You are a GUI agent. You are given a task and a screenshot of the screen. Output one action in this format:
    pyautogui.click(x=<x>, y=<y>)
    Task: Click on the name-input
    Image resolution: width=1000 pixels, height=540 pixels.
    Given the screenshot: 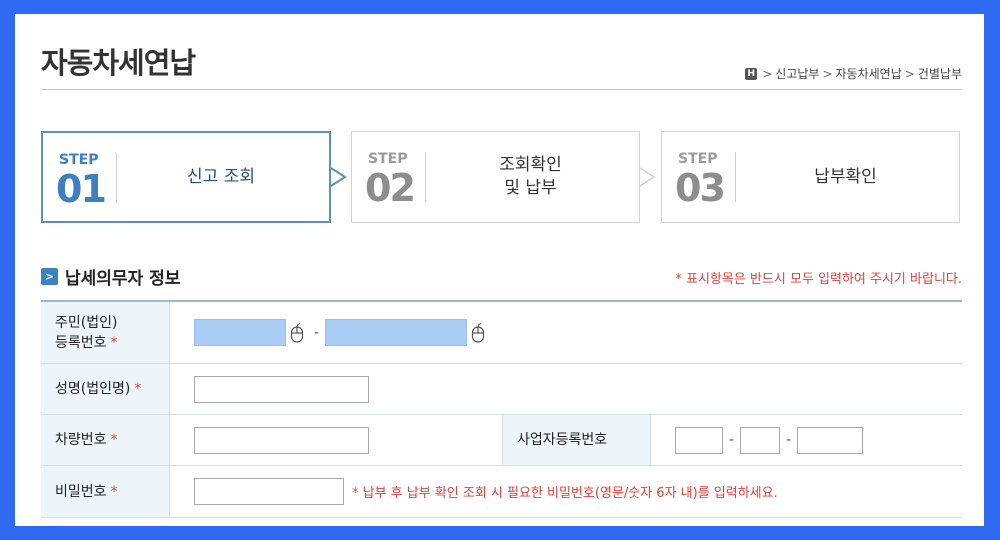 What is the action you would take?
    pyautogui.click(x=281, y=389)
    